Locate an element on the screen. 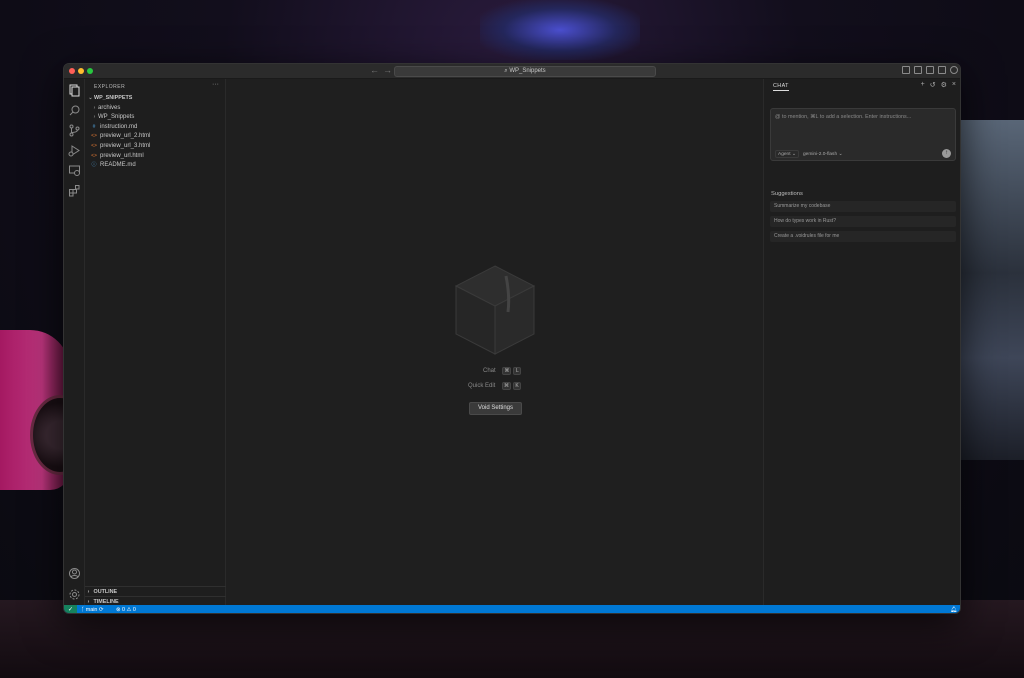 The width and height of the screenshot is (1024, 678). tree-item-file: <> preview_url.html is located at coordinates (155, 157).